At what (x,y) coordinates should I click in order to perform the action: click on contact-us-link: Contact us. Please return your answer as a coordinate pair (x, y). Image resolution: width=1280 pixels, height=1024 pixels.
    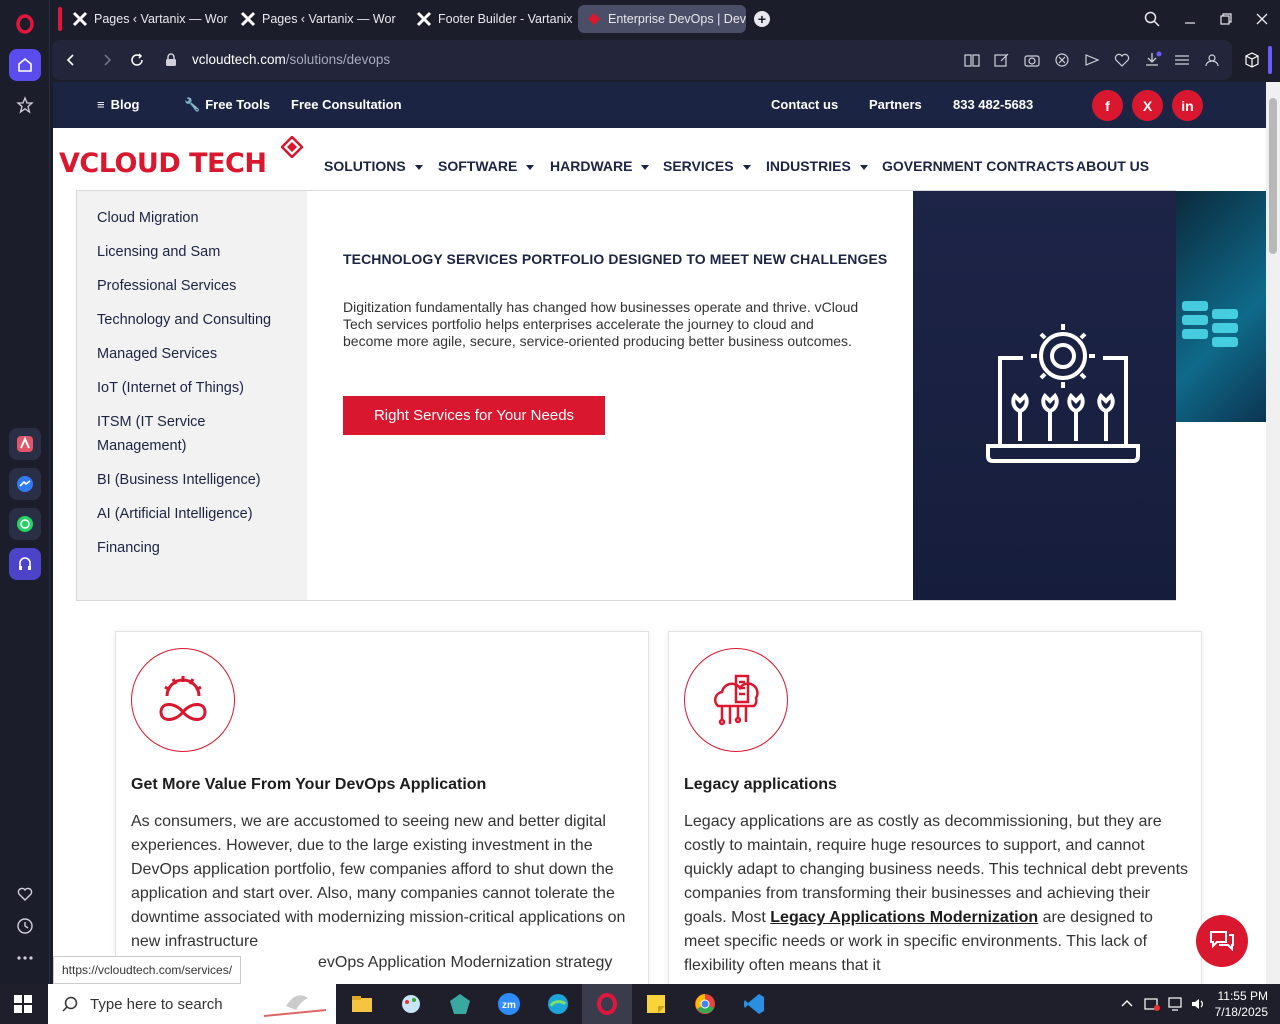
    Looking at the image, I should click on (804, 104).